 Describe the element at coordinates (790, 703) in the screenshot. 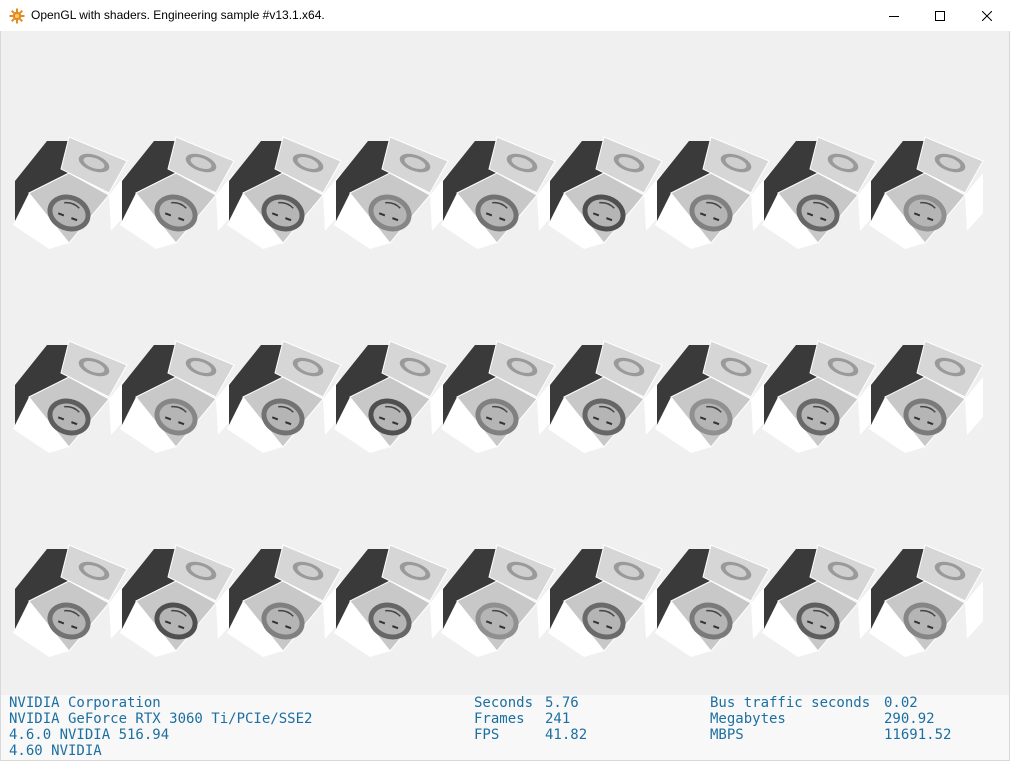

I see `stat-label: Bus traffic seconds` at that location.